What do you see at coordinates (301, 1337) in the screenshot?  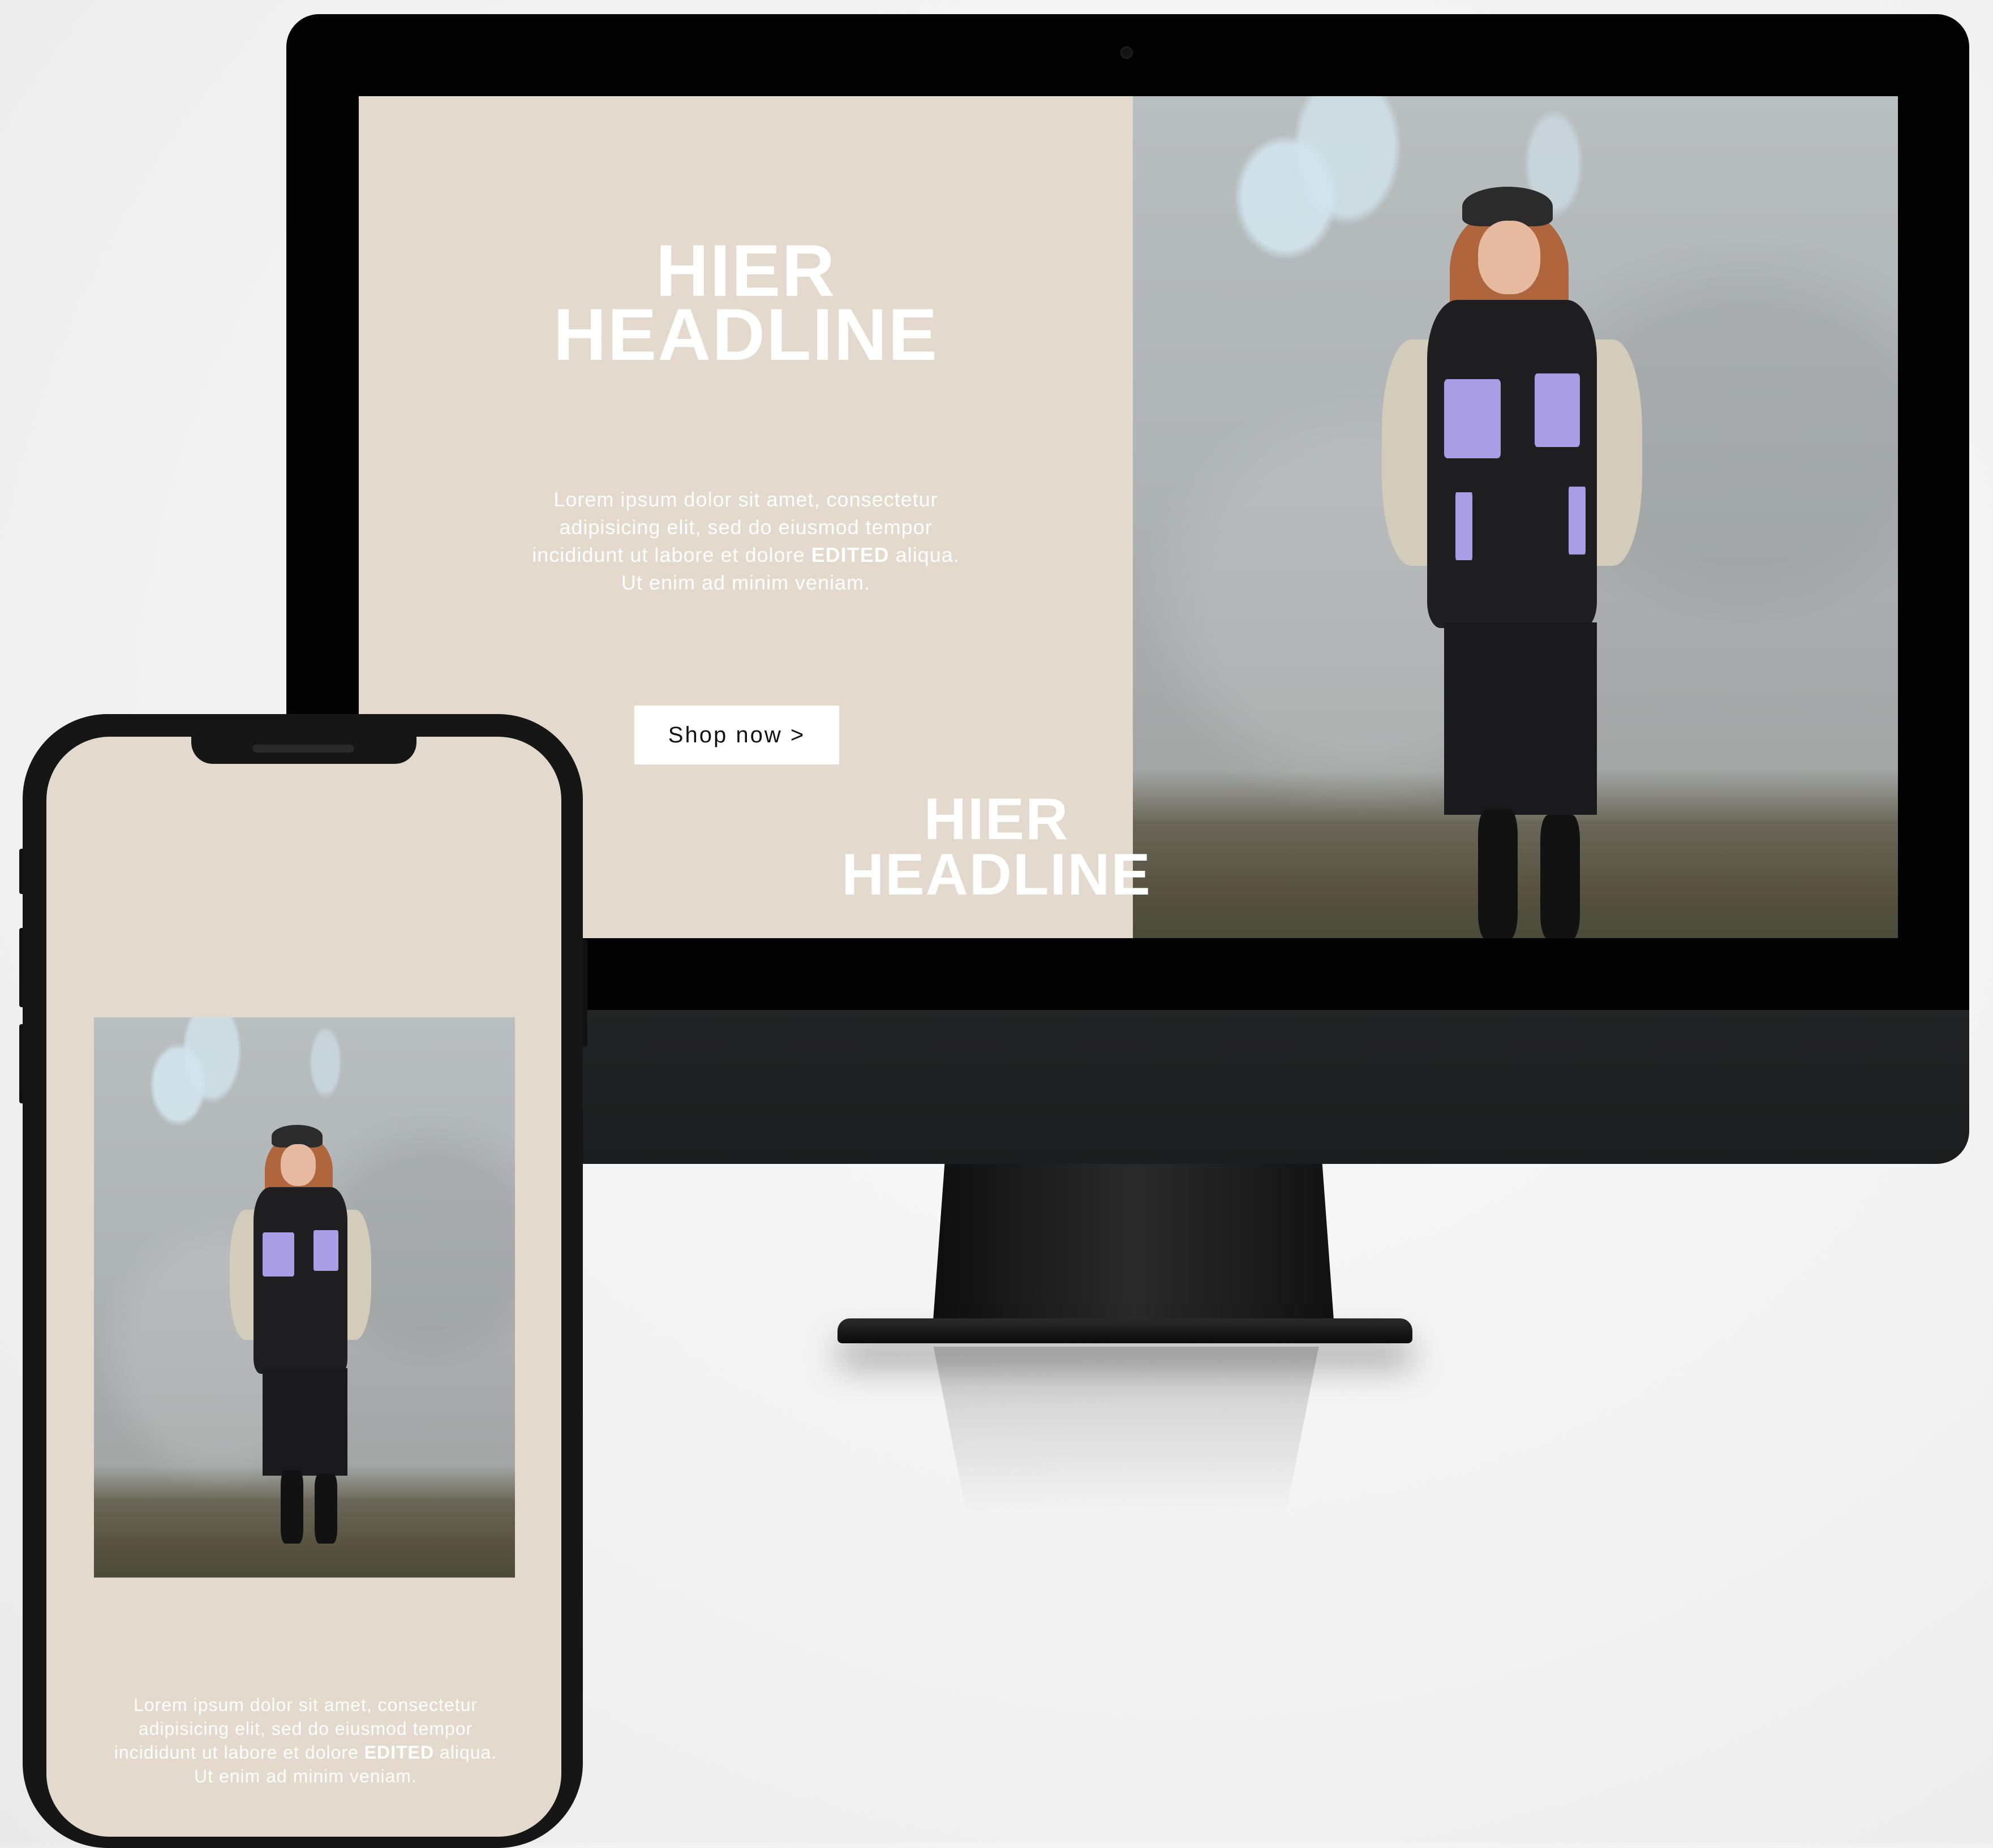 I see `model-figure` at bounding box center [301, 1337].